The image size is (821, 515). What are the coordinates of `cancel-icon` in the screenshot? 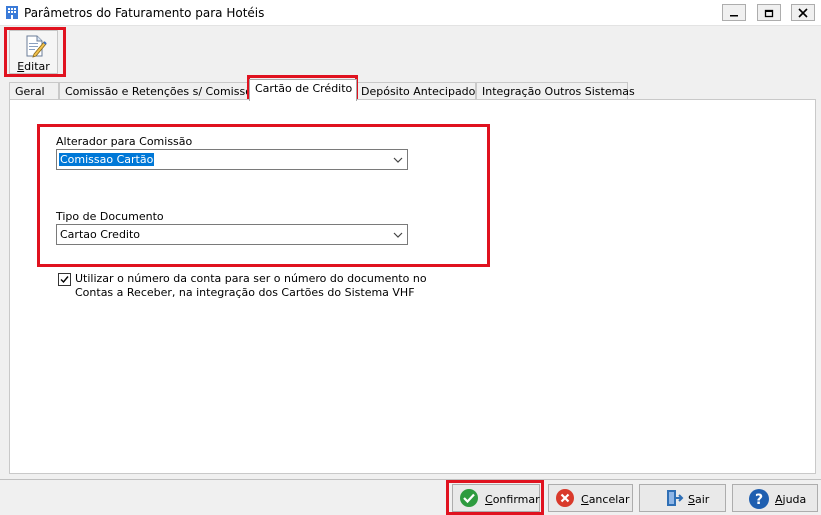 It's located at (565, 498).